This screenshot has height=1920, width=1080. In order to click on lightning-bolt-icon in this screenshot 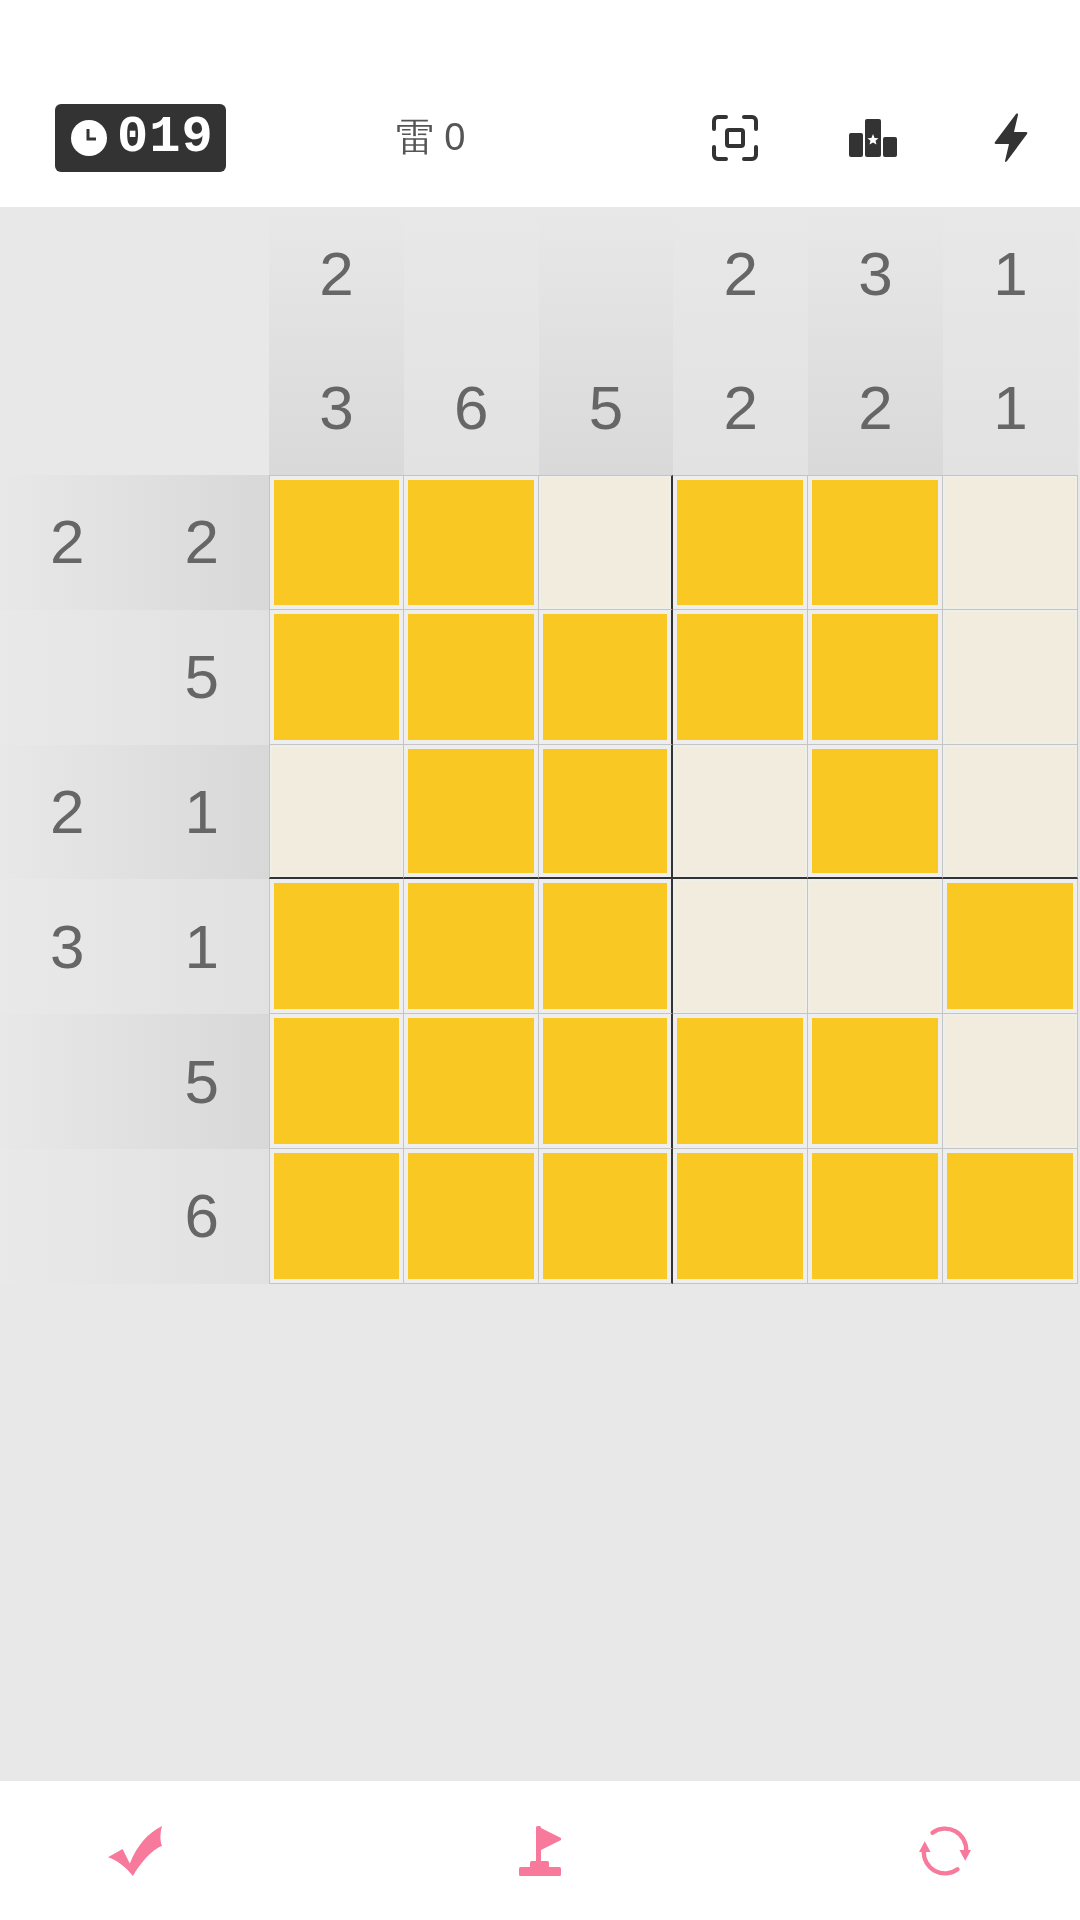, I will do `click(1011, 137)`.